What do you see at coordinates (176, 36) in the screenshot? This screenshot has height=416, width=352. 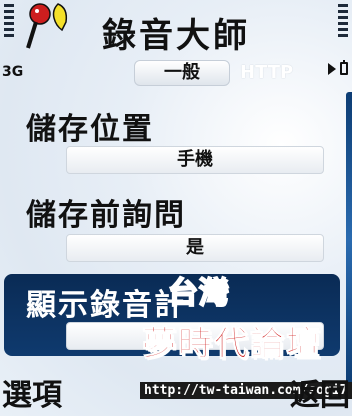 I see `app-title: 錄音大師` at bounding box center [176, 36].